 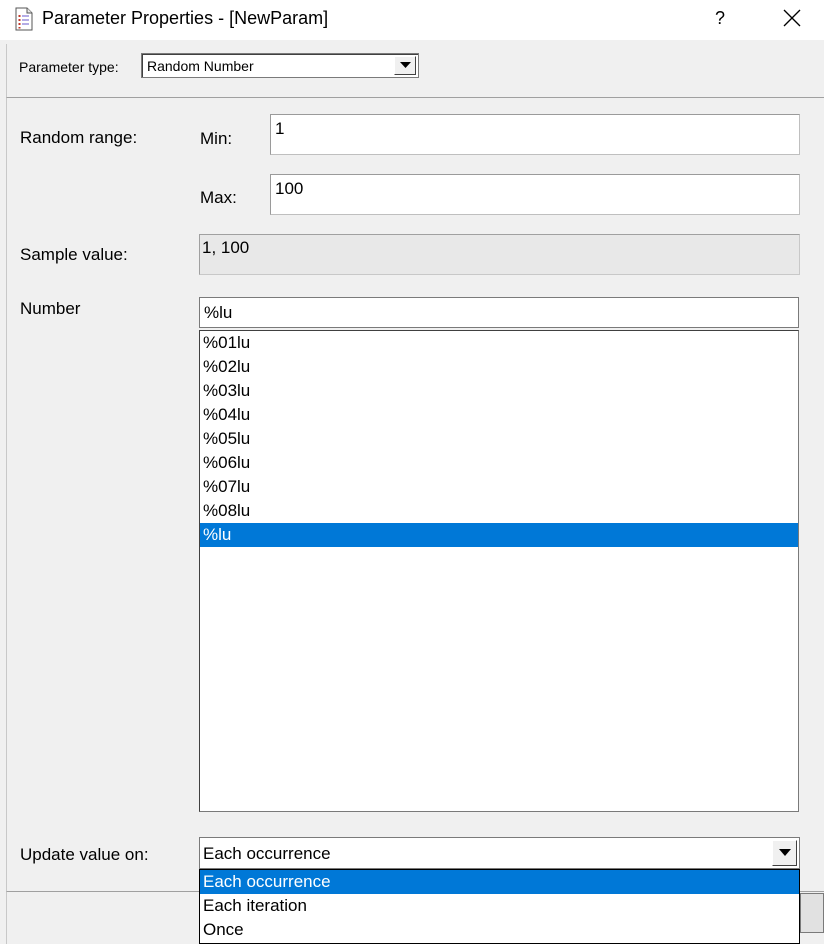 I want to click on window-title: Parameter Properties - [NewParam], so click(x=185, y=18).